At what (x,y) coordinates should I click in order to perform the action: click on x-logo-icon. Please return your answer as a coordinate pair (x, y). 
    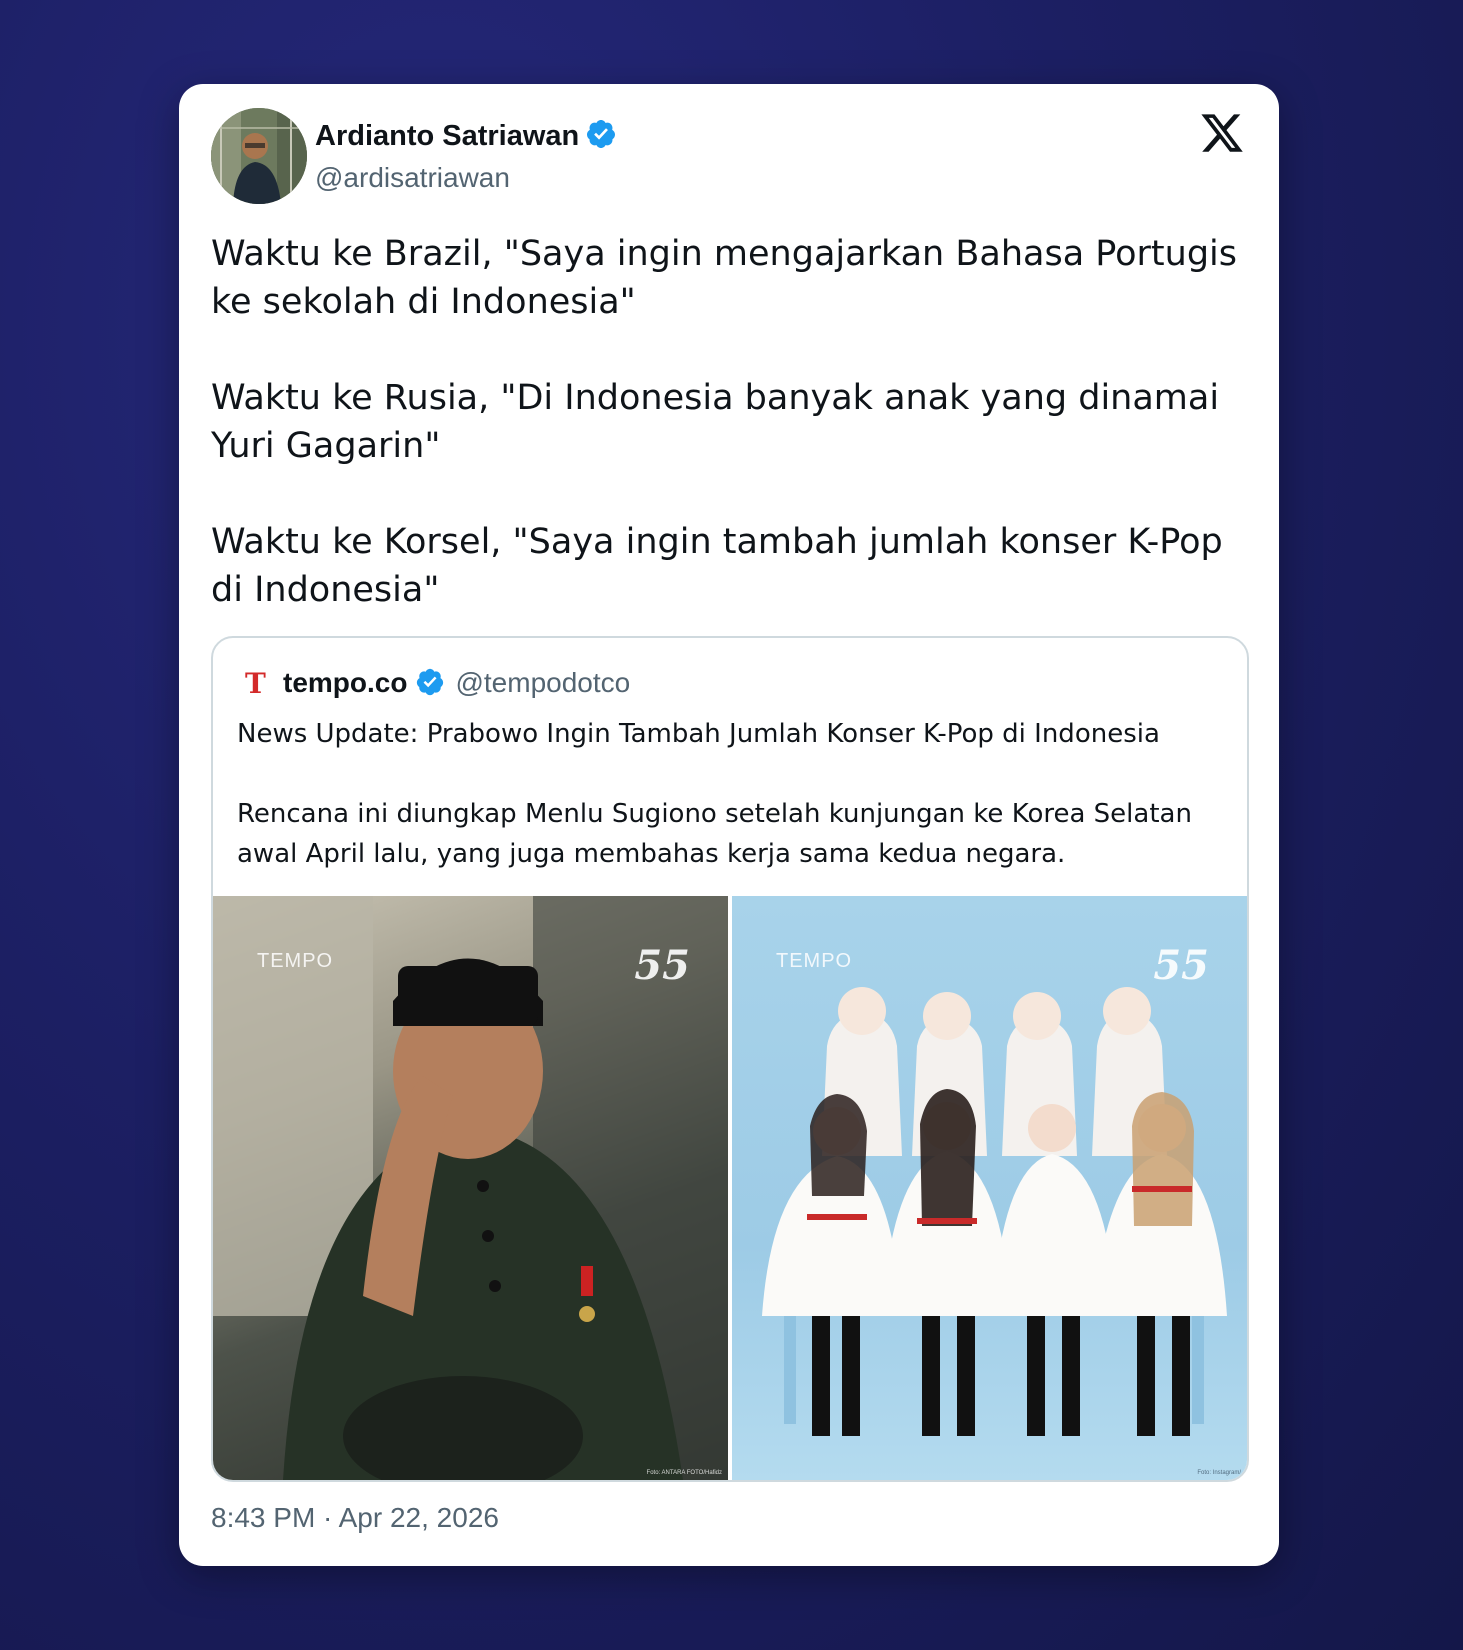
    Looking at the image, I should click on (1222, 133).